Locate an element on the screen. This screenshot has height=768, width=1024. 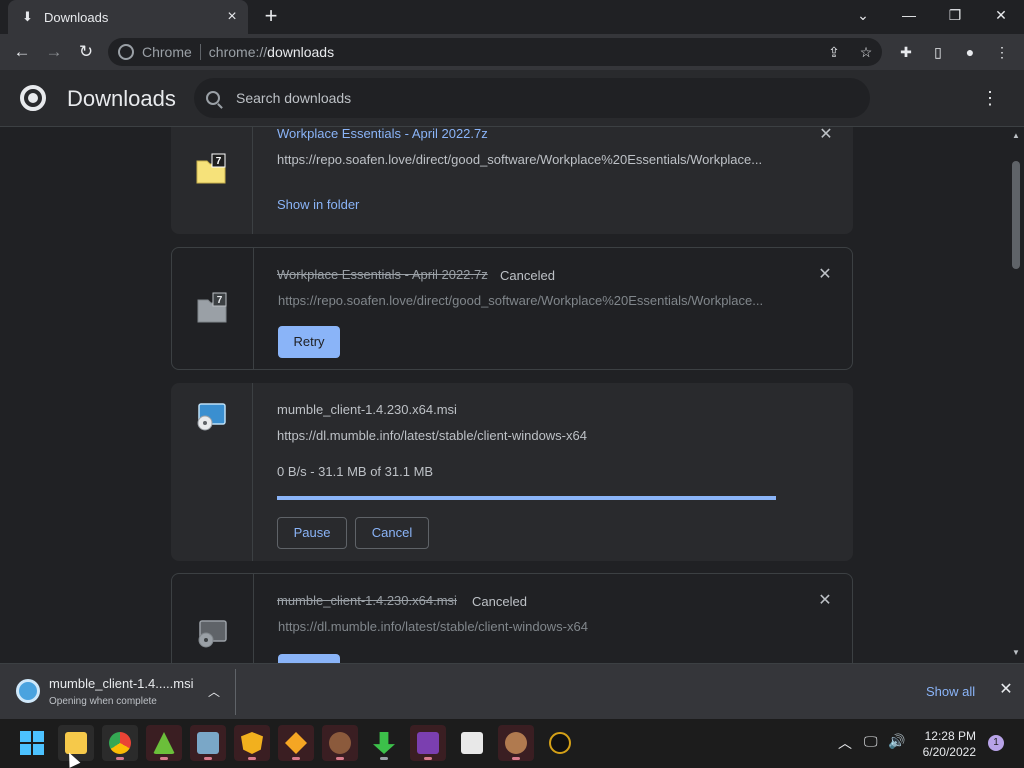
show-all-link: Show all is located at coordinates (950, 691).